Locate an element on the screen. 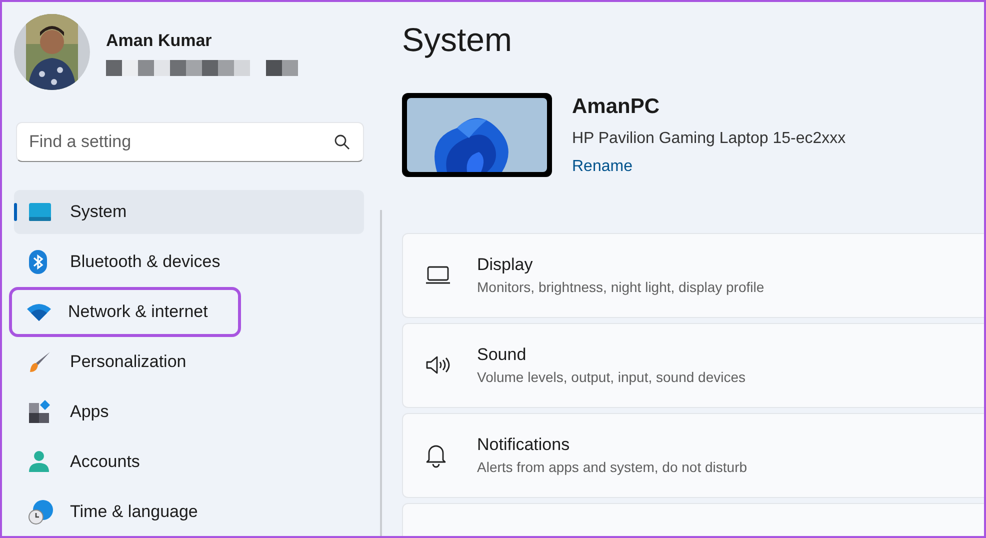 The width and height of the screenshot is (986, 538). card-title: Display is located at coordinates (505, 265).